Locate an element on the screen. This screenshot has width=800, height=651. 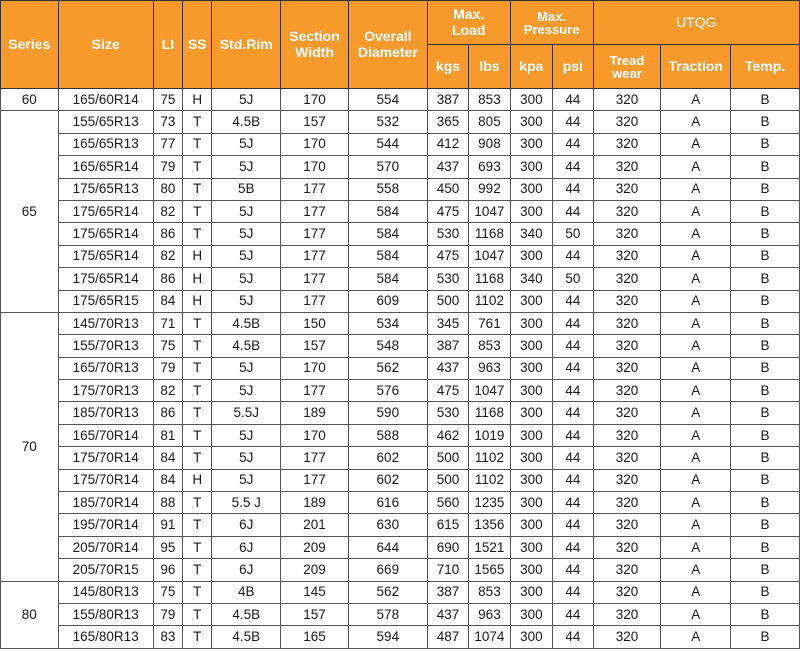
load-lbs-cell: 1102 is located at coordinates (489, 458).